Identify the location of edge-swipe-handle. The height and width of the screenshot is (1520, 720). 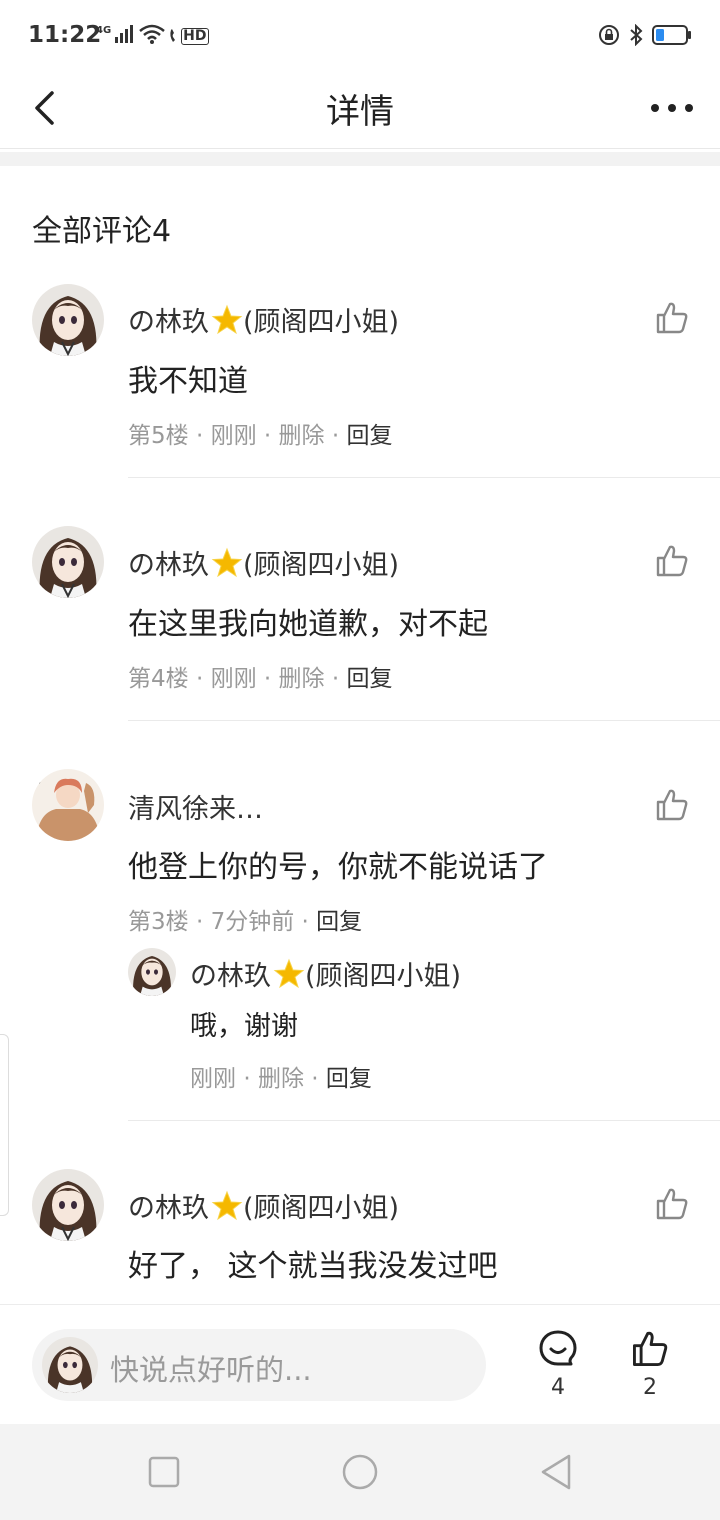
(4, 1125).